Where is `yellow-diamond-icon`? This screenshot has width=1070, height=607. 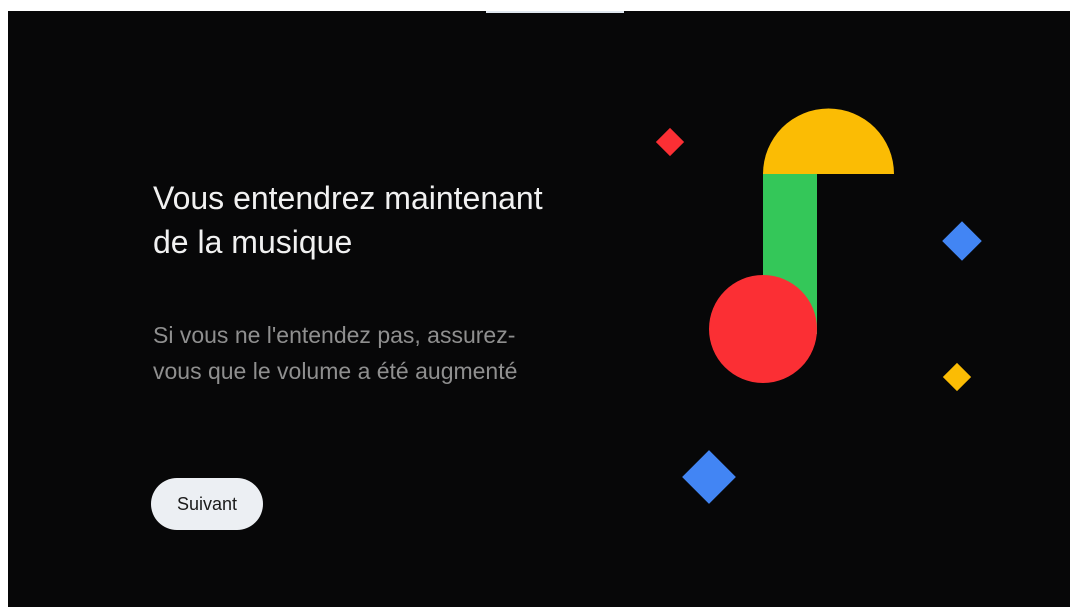
yellow-diamond-icon is located at coordinates (957, 377).